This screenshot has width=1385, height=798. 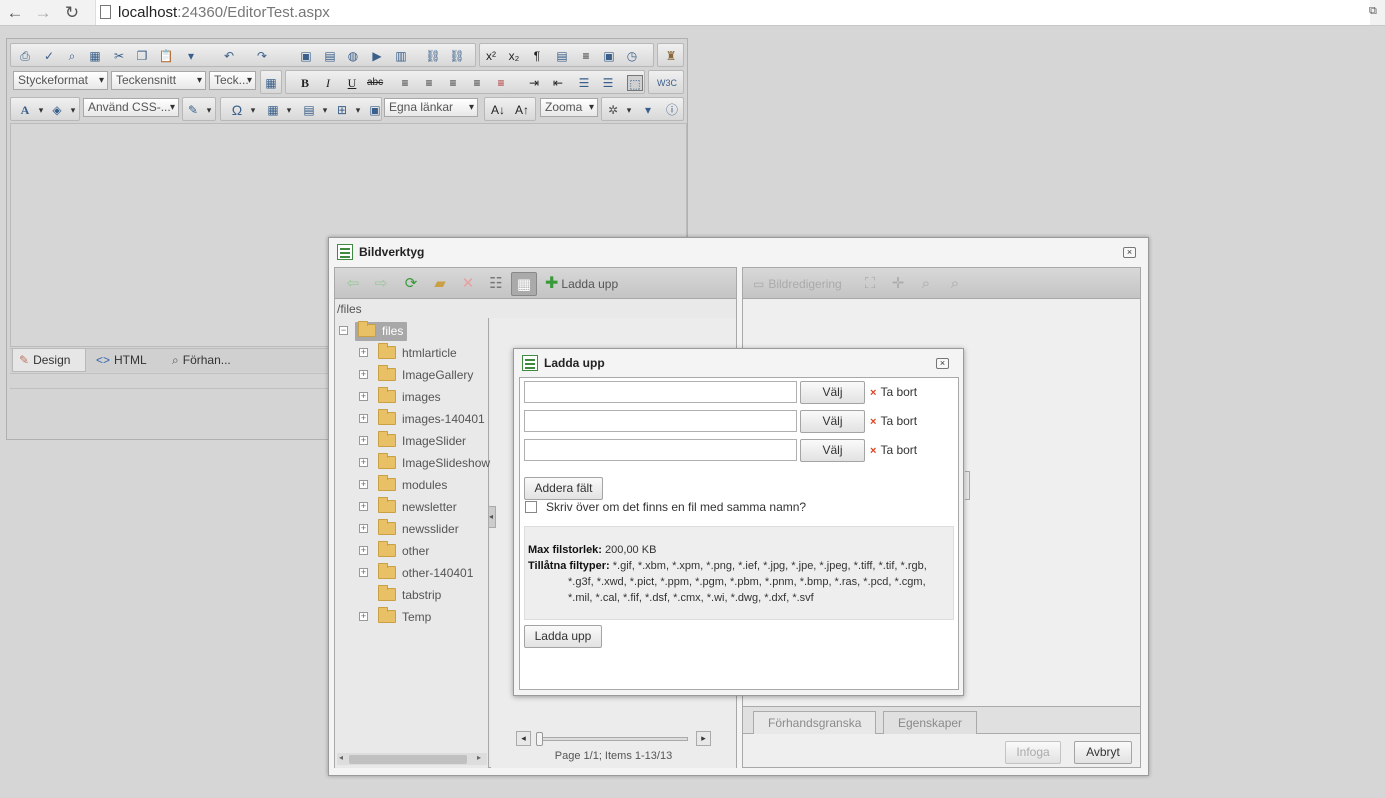 I want to click on list-view-icon: ☷, so click(x=496, y=284).